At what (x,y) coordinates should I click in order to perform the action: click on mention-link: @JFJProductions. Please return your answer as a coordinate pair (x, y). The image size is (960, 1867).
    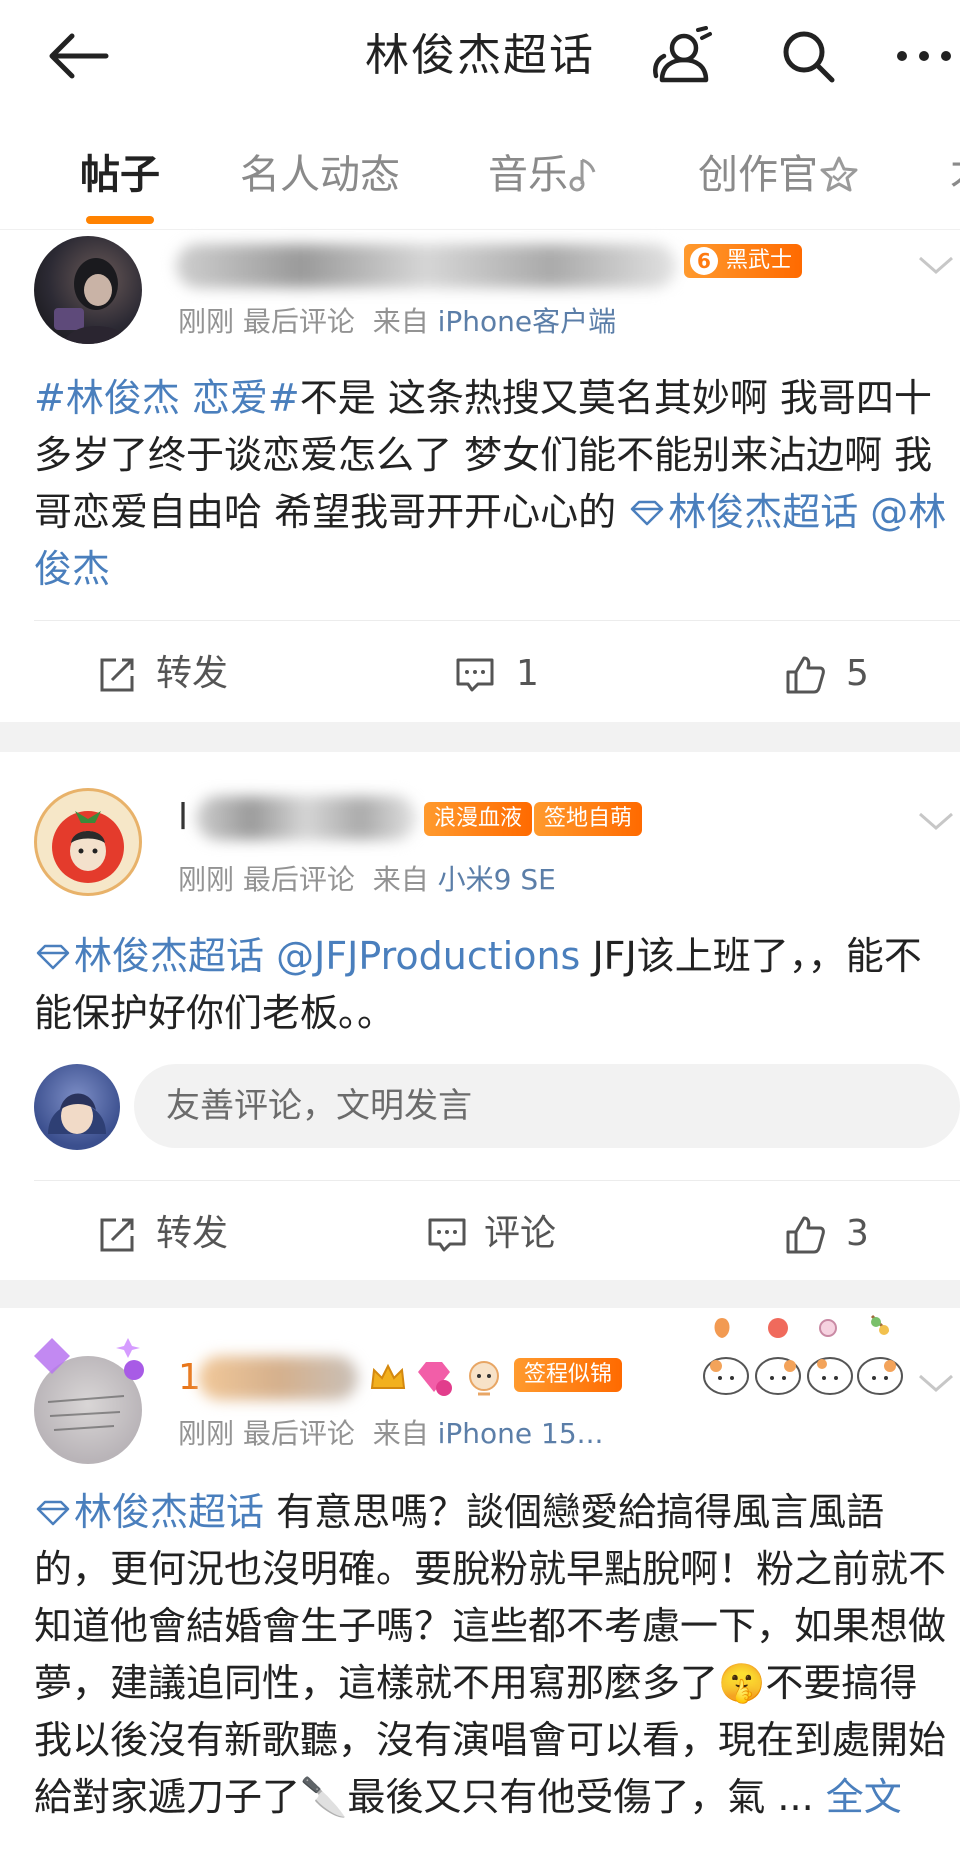
    Looking at the image, I should click on (428, 956).